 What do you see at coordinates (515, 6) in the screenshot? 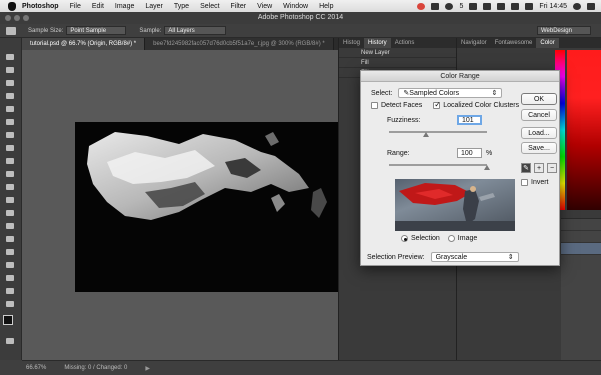
I see `battery-icon` at bounding box center [515, 6].